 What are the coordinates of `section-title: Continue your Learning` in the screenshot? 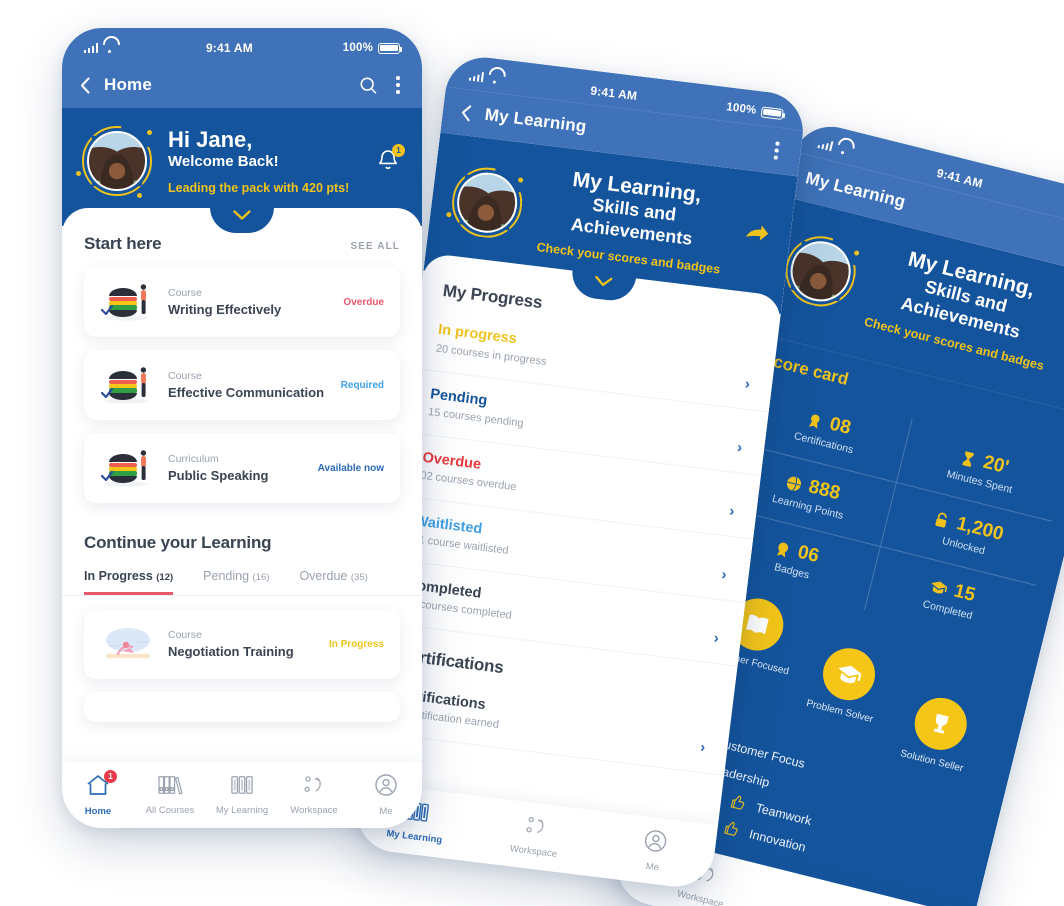 It's located at (178, 542).